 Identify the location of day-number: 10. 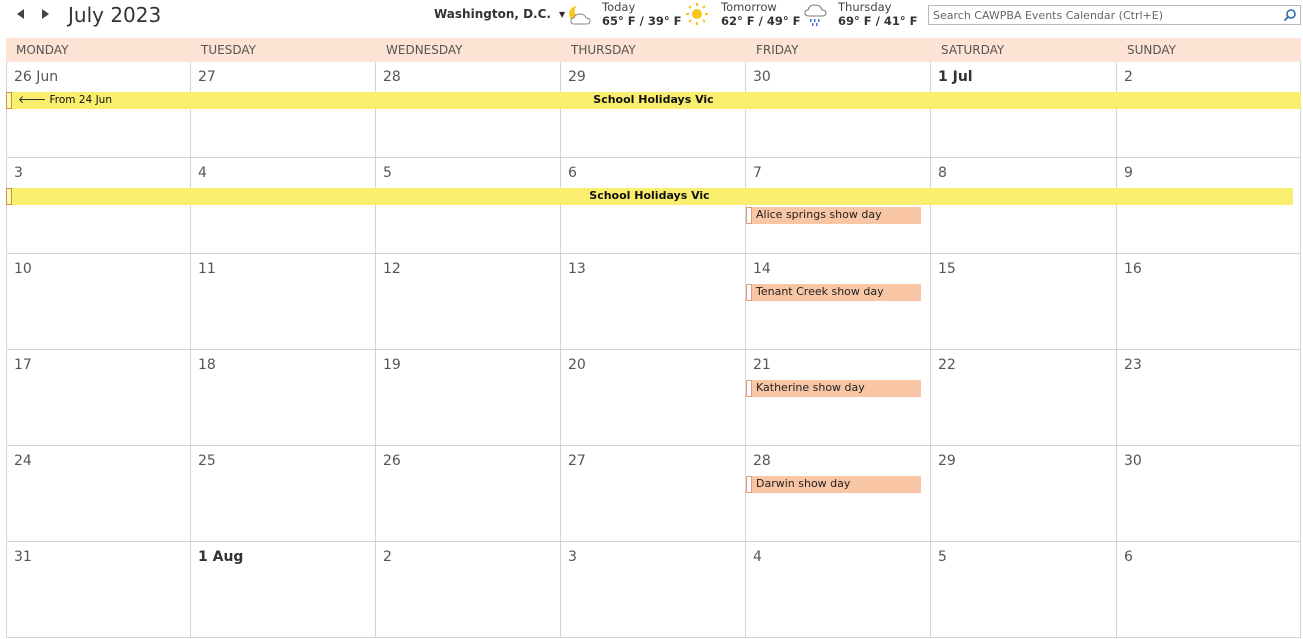
(23, 269).